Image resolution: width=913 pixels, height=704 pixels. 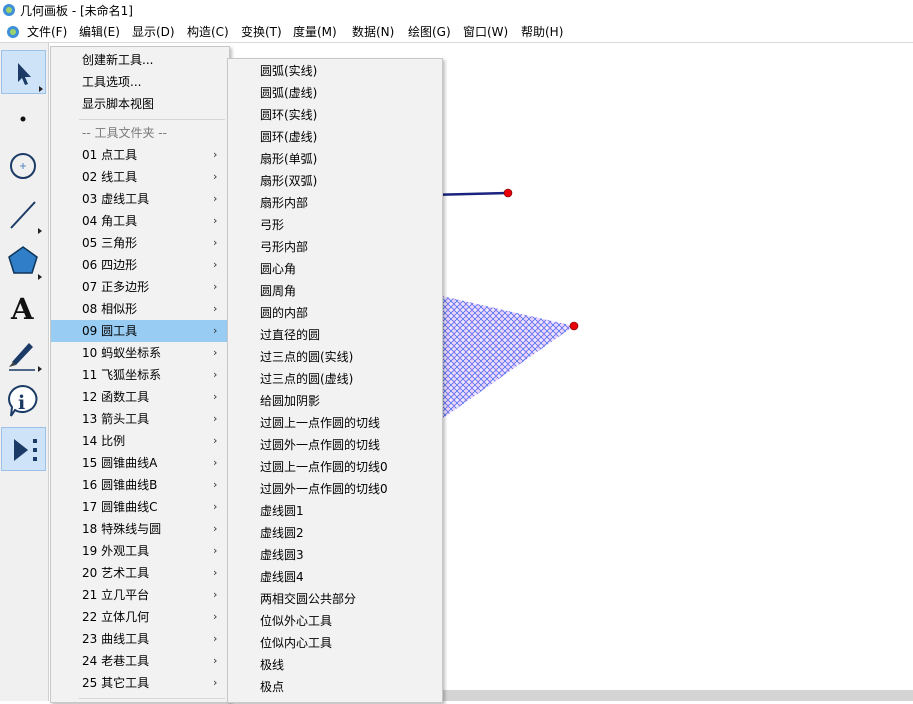 I want to click on menu-item-folder-circle-tools: 09 圆工具 ›, so click(x=139, y=331).